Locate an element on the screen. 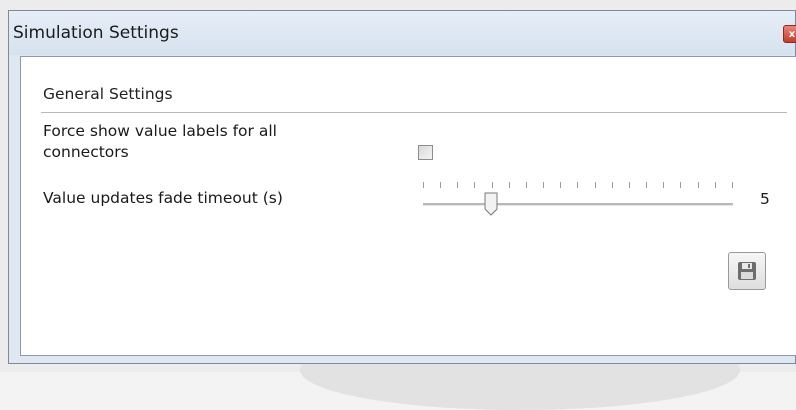  fade-timeout-label: Value updates fade timeout (s) is located at coordinates (163, 198).